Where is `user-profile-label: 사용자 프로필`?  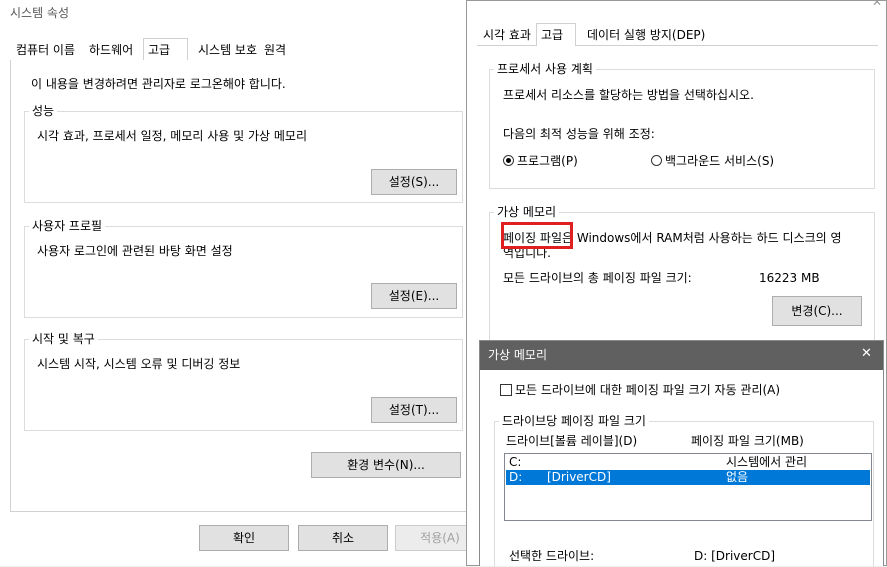 user-profile-label: 사용자 프로필 is located at coordinates (67, 226).